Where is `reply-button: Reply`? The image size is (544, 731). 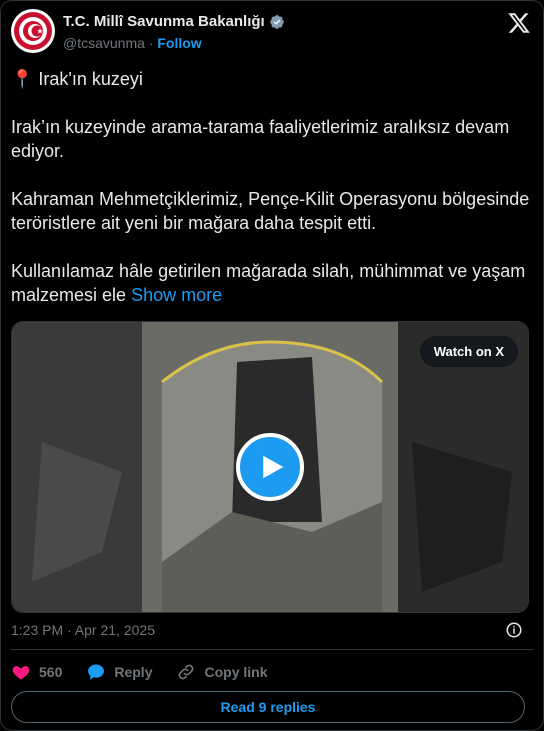
reply-button: Reply is located at coordinates (119, 672).